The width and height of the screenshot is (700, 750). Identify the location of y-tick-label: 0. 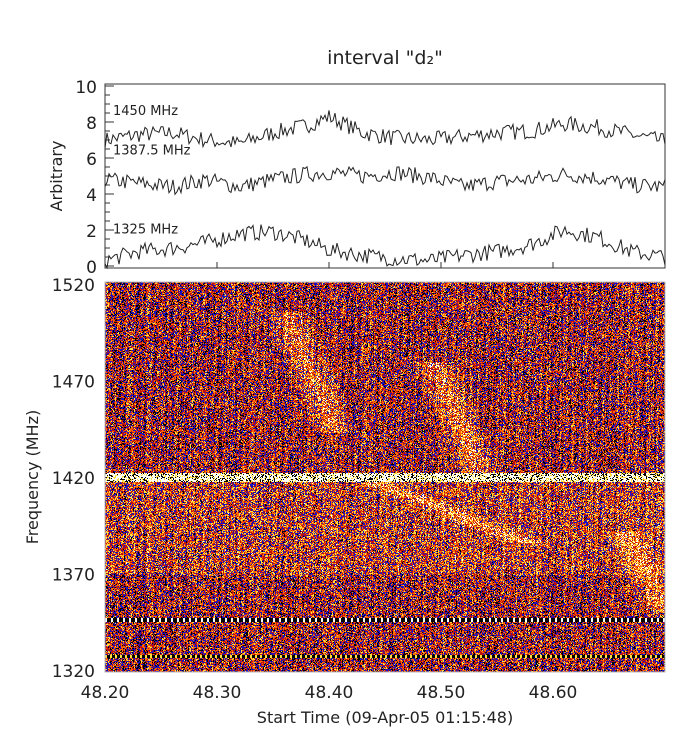
(91, 268).